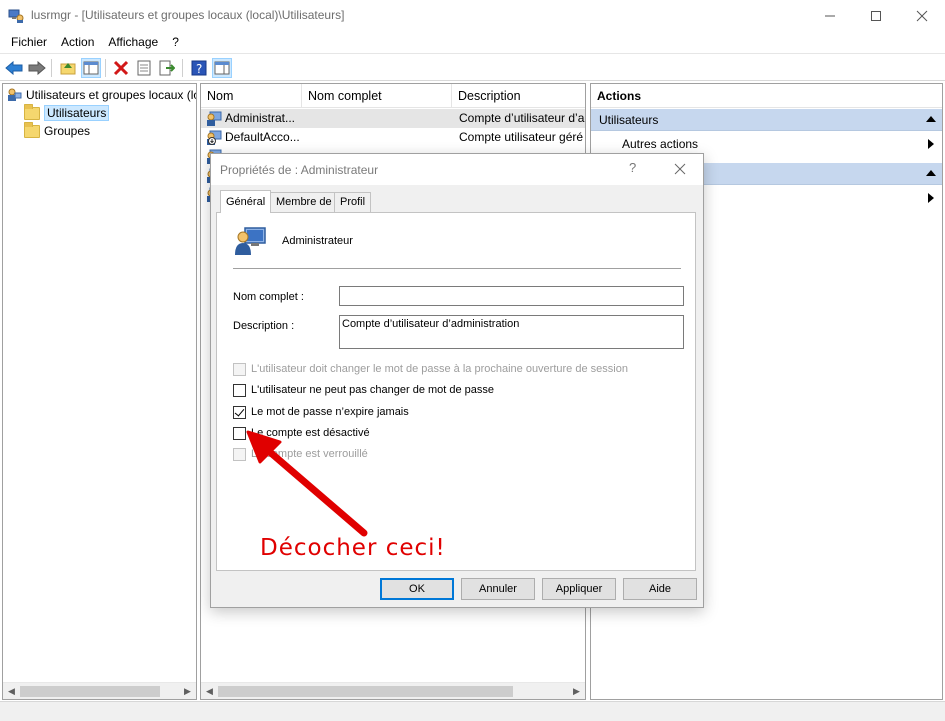  What do you see at coordinates (377, 96) in the screenshot?
I see `column-nom-complet: Nom complet` at bounding box center [377, 96].